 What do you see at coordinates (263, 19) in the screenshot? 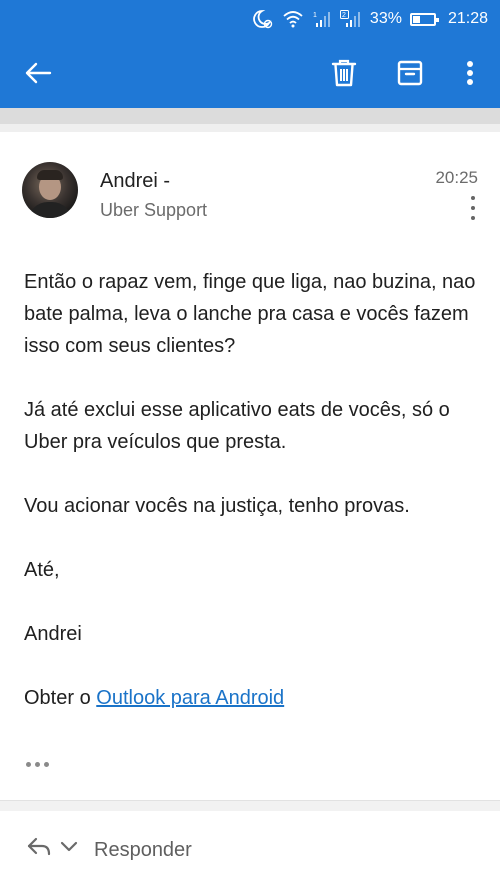
I see `moon-alarm-icon` at bounding box center [263, 19].